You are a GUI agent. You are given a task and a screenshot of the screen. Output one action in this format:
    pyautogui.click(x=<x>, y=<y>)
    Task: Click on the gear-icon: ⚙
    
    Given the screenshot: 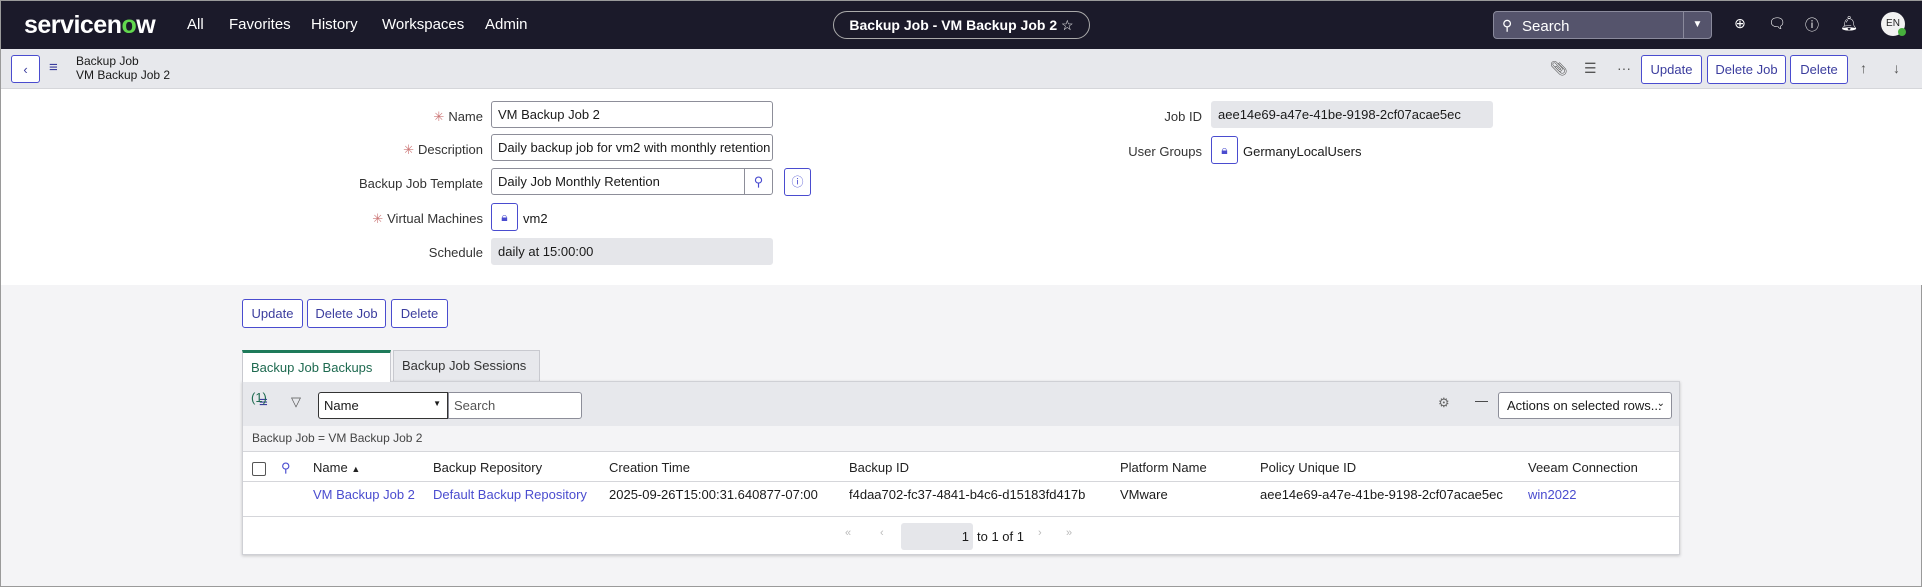 What is the action you would take?
    pyautogui.click(x=1444, y=403)
    